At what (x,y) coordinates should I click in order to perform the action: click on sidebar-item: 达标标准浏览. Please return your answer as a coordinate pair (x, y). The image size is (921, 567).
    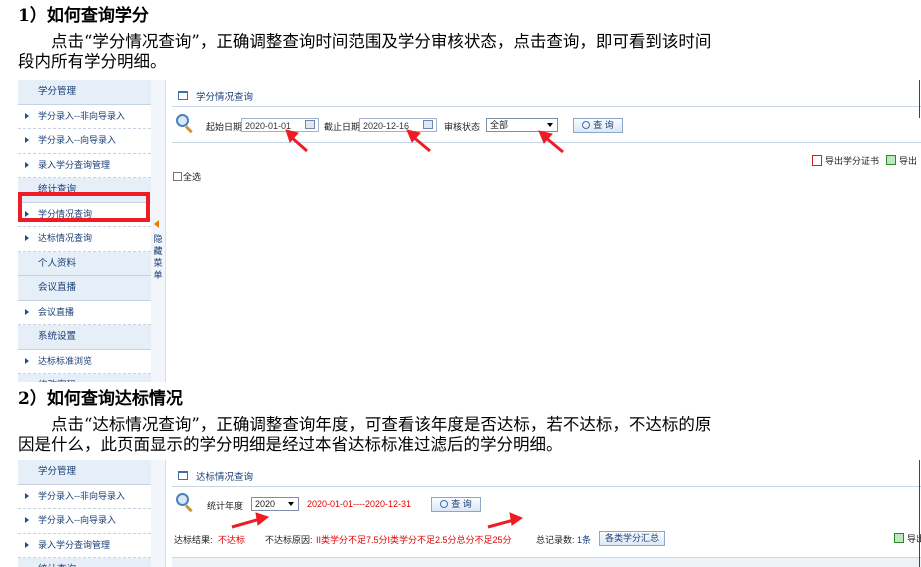
    Looking at the image, I should click on (84, 362).